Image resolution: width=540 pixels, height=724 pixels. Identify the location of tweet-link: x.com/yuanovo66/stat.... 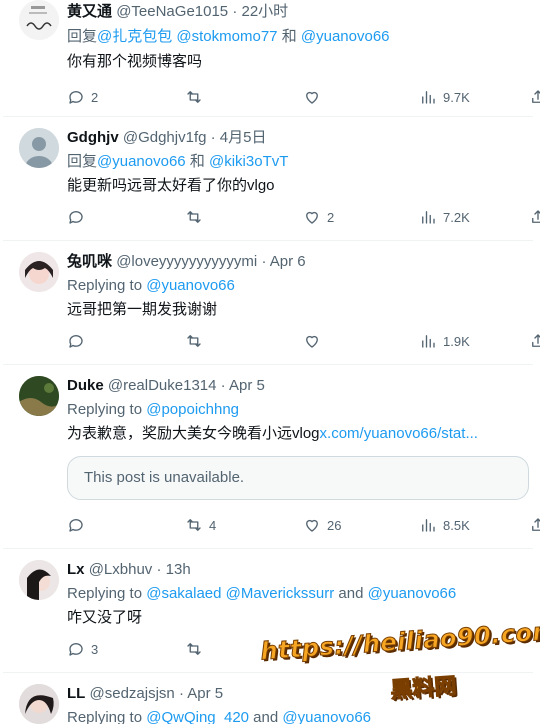
(399, 433).